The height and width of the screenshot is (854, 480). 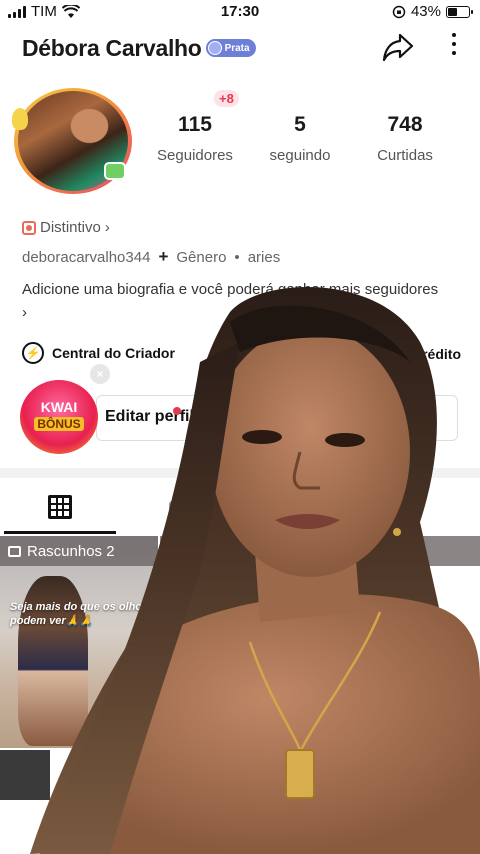 I want to click on chevron-right-icon: ›, so click(x=107, y=227).